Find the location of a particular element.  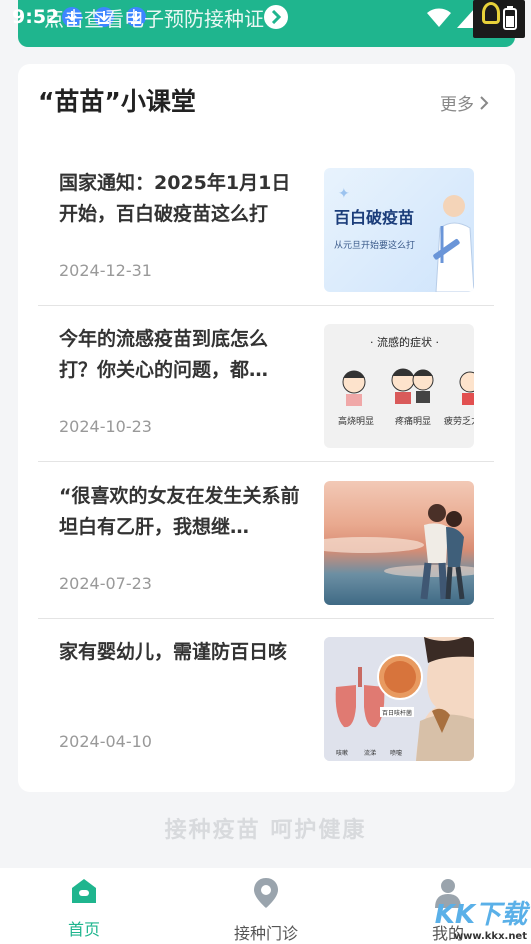

status-bar: 9:52 点击查看电子预防接种证 is located at coordinates (265, 19).